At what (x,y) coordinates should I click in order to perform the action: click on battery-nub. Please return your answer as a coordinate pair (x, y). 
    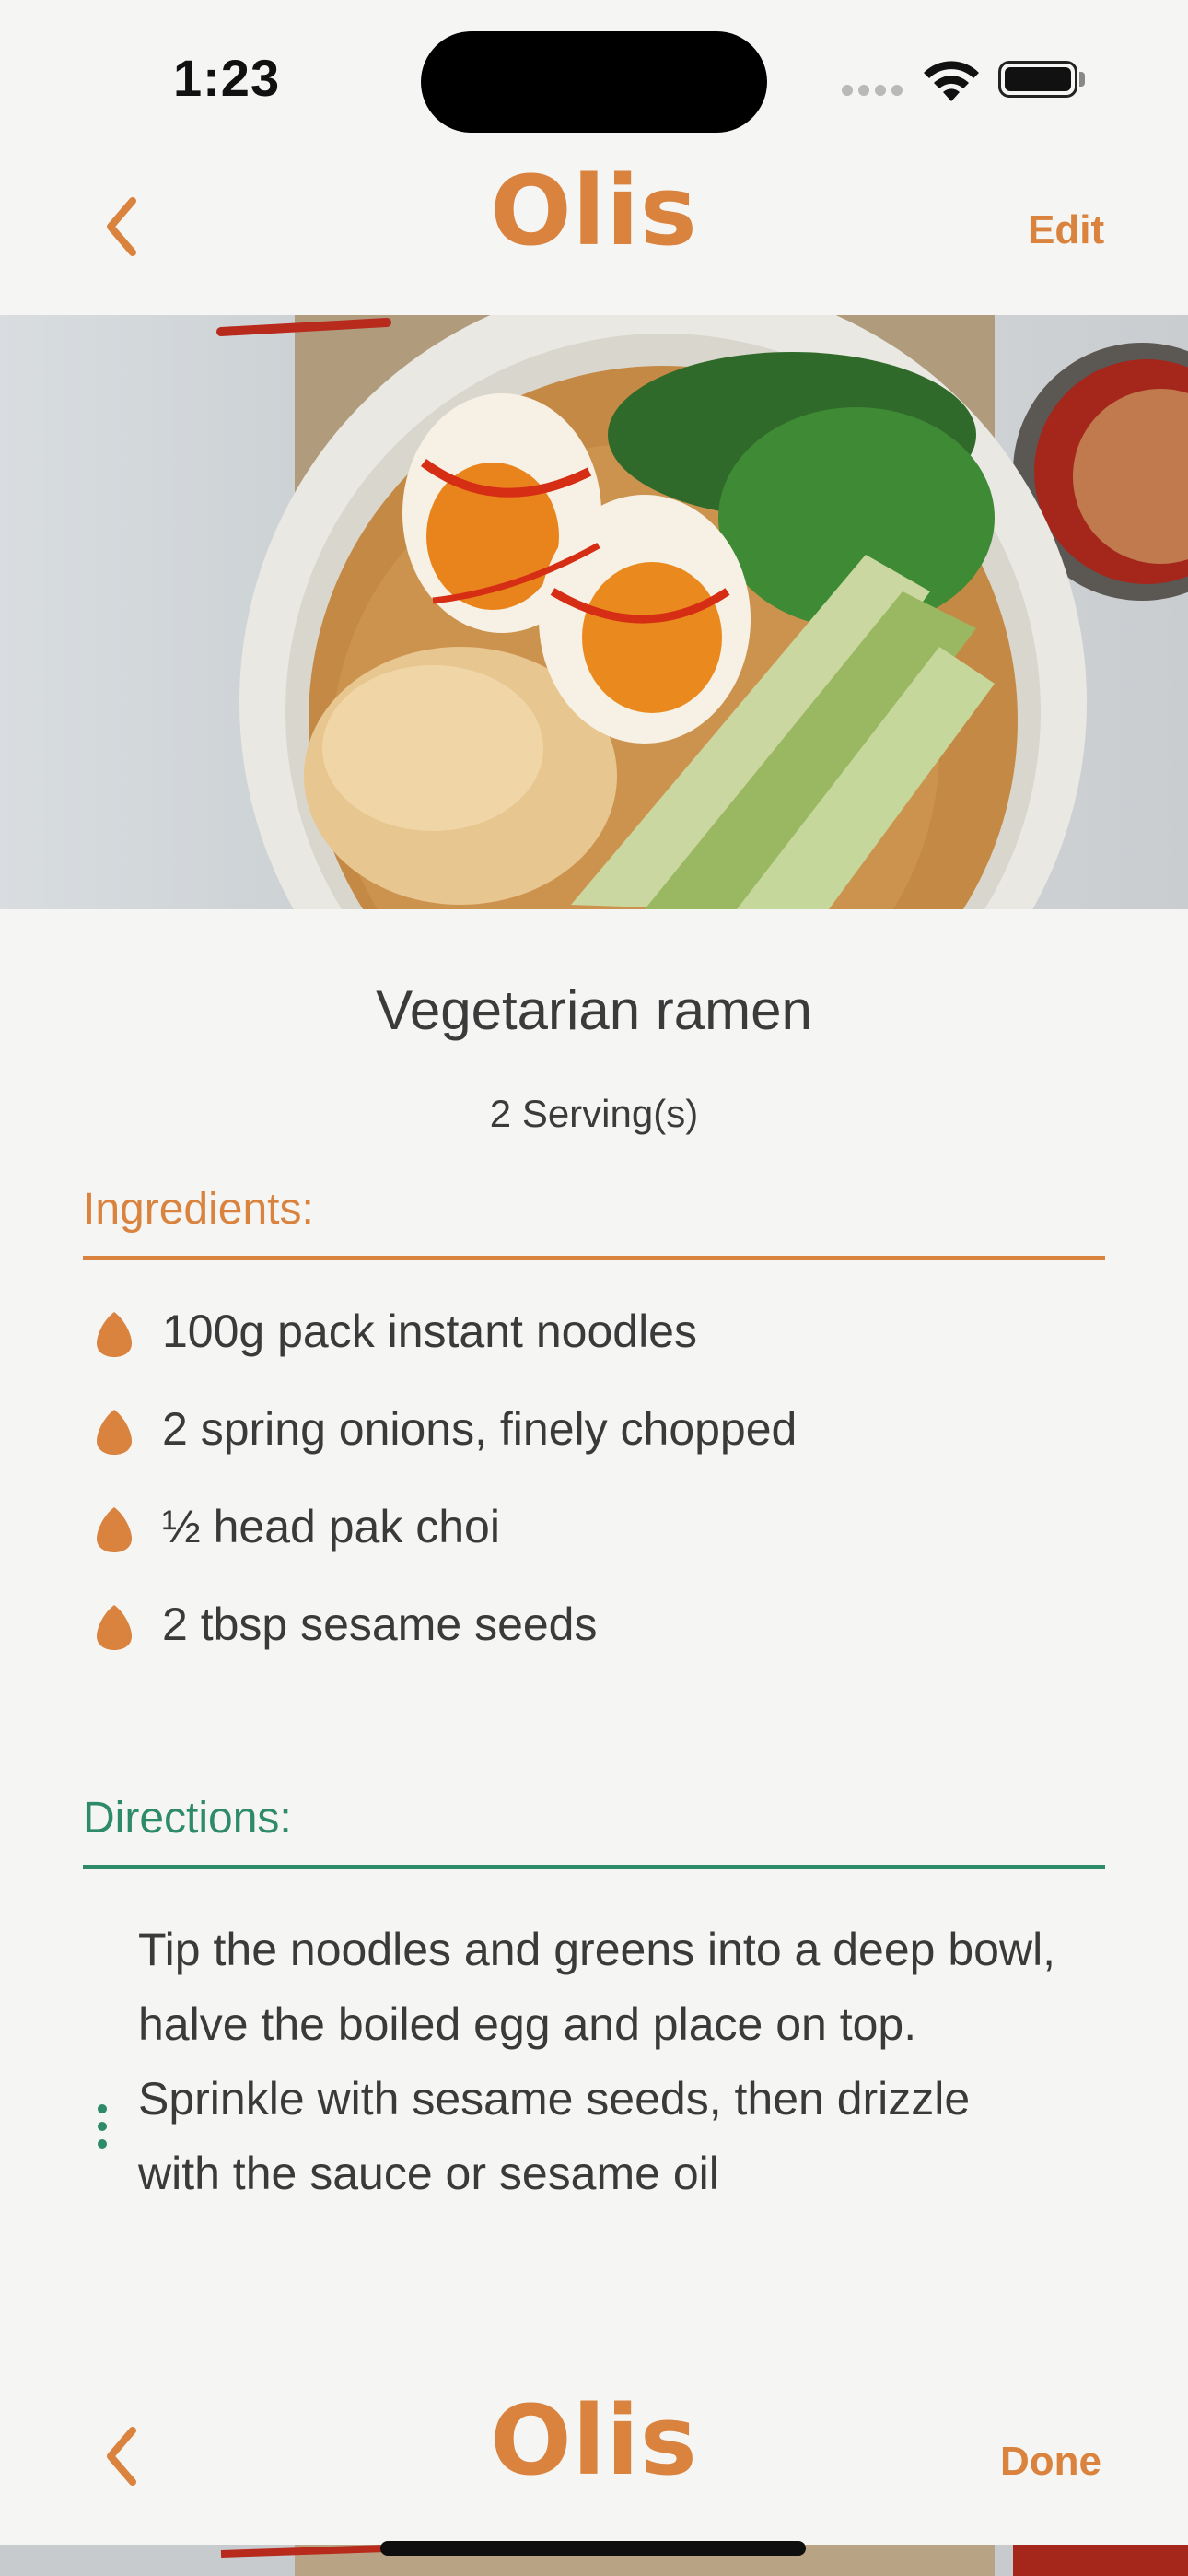
    Looking at the image, I should click on (1082, 79).